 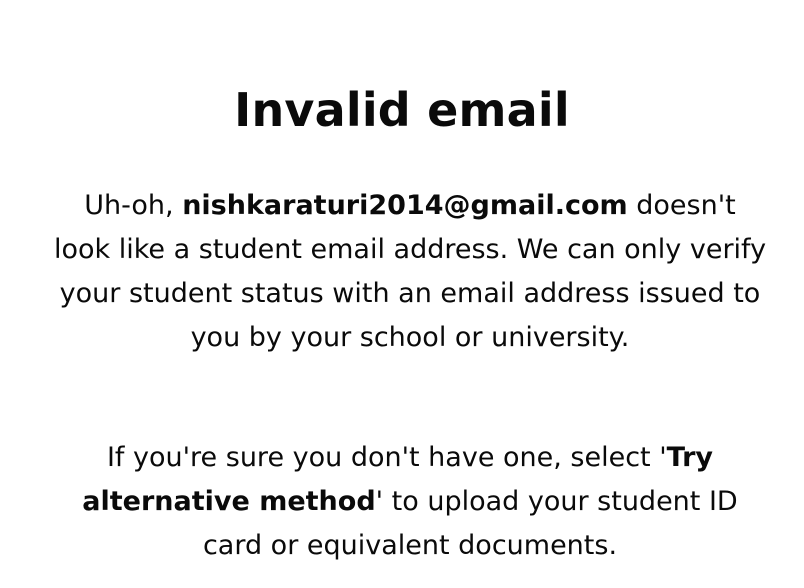 I want to click on message-prefix: Uh-oh,, so click(x=133, y=205).